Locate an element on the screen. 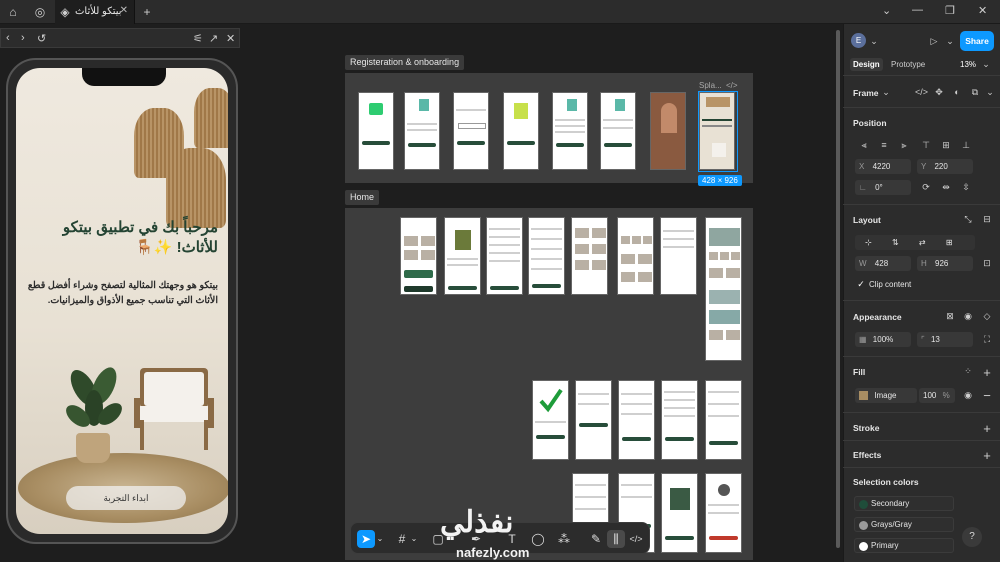 The height and width of the screenshot is (562, 1000). opacity-field: ▦ 100% is located at coordinates (883, 339).